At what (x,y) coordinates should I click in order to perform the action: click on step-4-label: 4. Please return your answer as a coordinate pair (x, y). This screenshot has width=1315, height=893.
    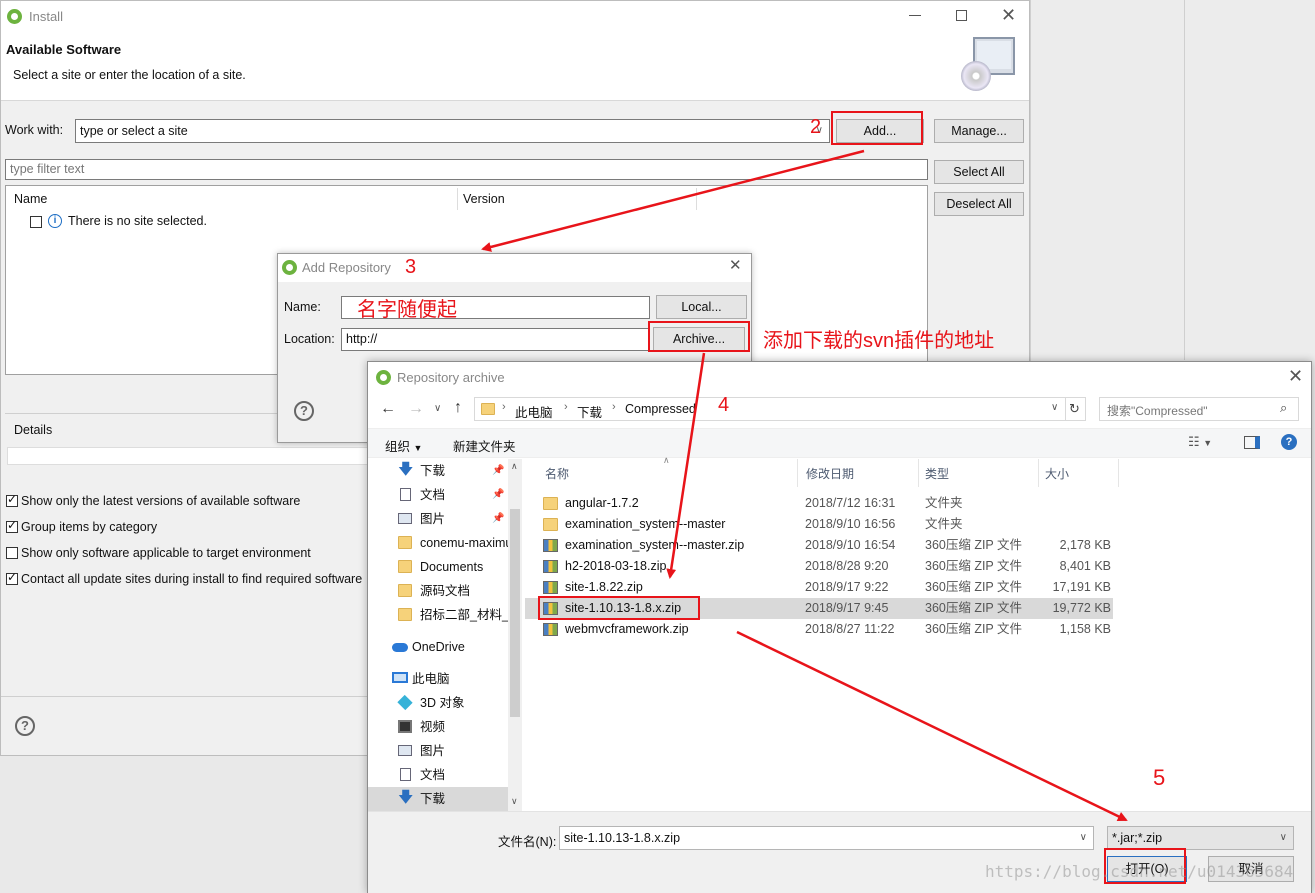
    Looking at the image, I should click on (724, 405).